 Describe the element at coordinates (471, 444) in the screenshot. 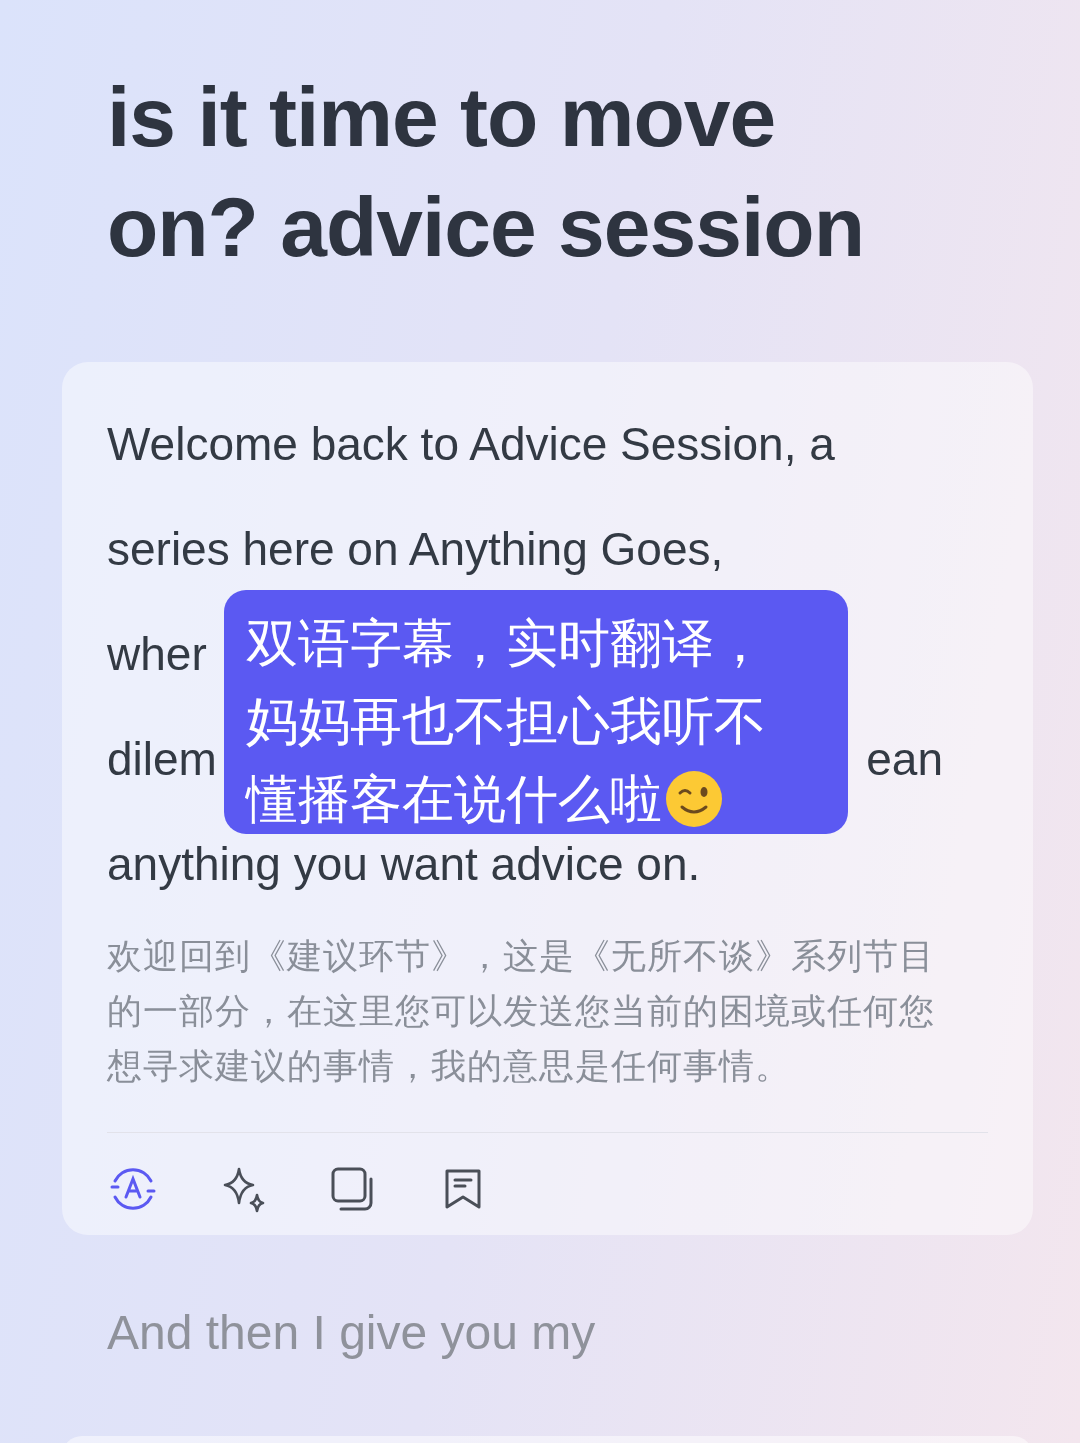

I see `transcript-text: Welcome back to Advice Session, a` at that location.